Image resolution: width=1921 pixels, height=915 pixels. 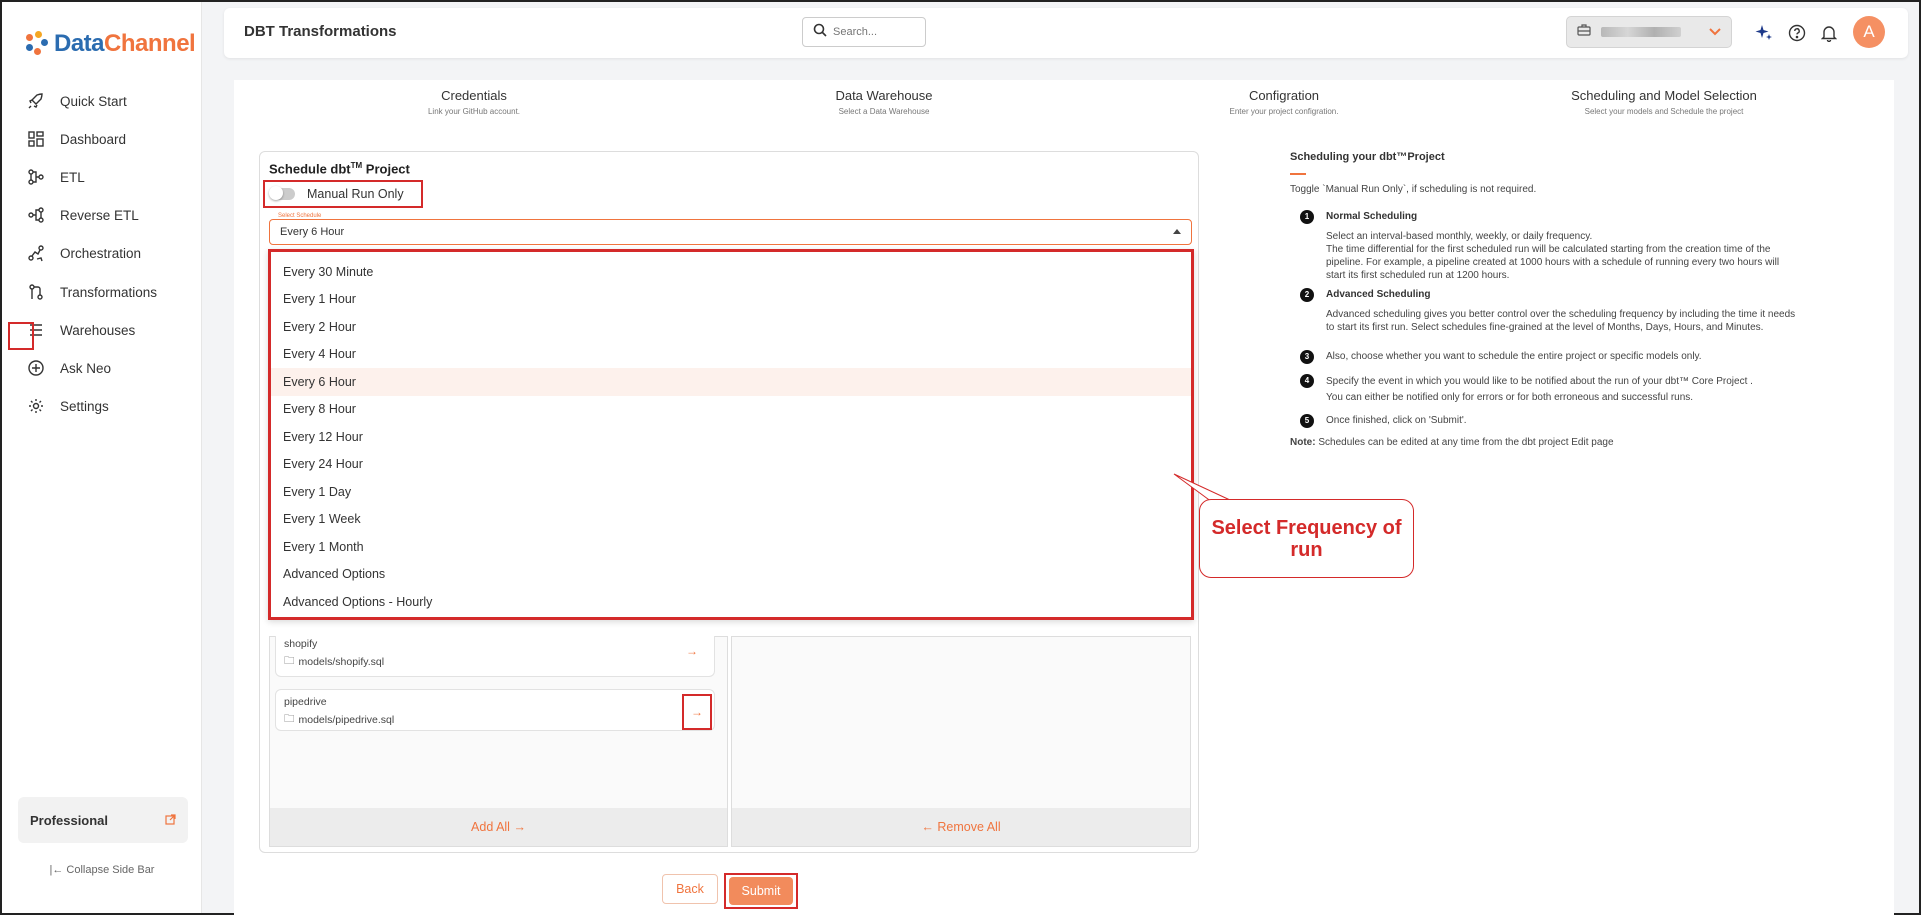 I want to click on plan-card: Professional, so click(x=103, y=820).